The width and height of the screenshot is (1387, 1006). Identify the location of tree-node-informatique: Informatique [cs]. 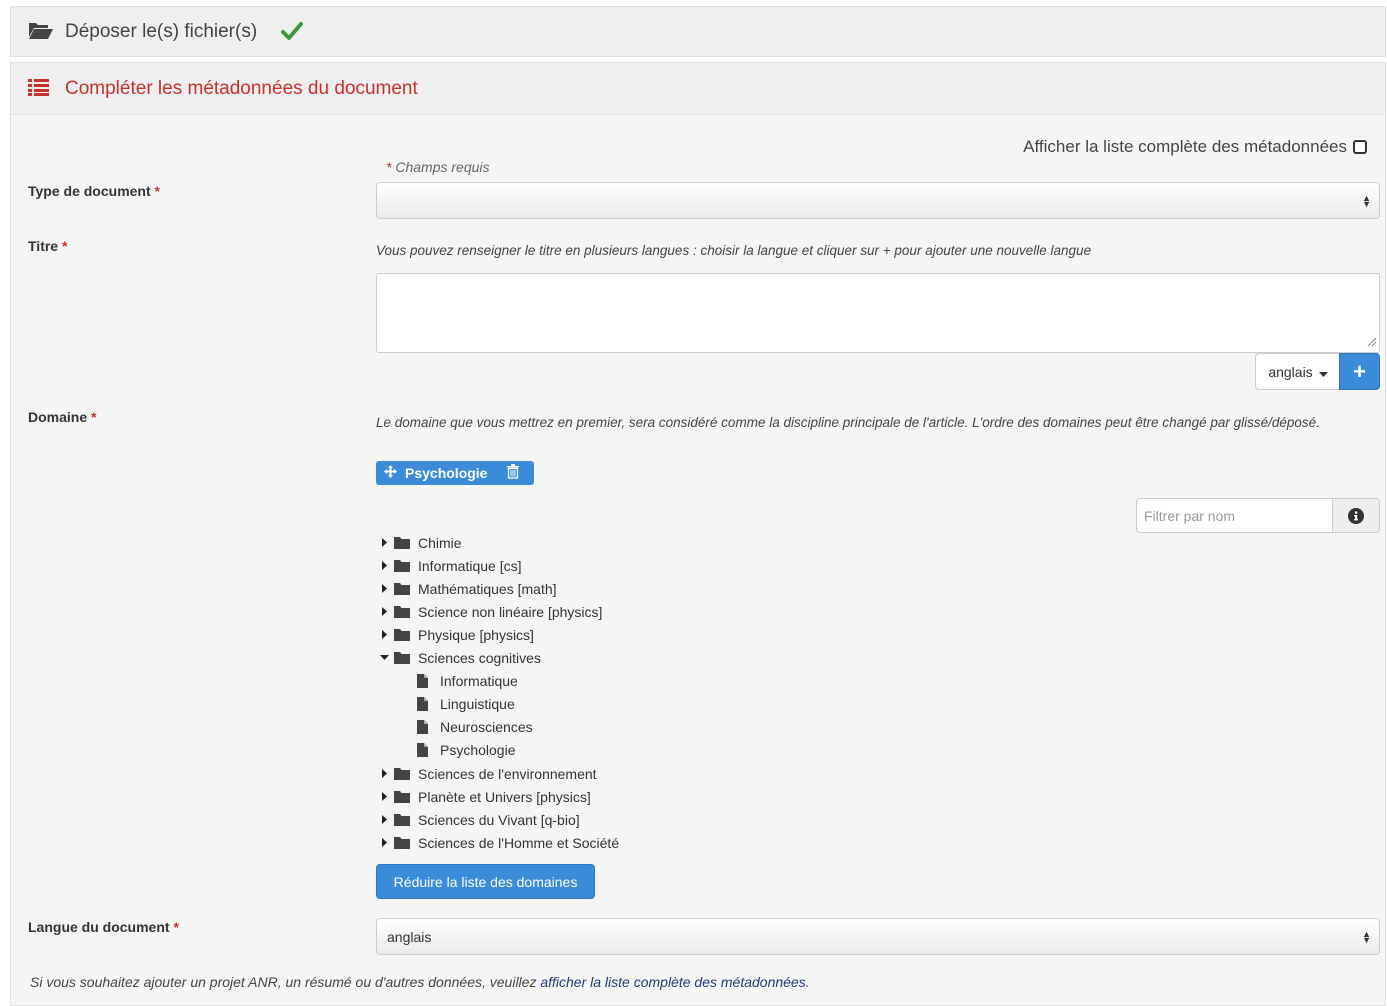
(449, 565).